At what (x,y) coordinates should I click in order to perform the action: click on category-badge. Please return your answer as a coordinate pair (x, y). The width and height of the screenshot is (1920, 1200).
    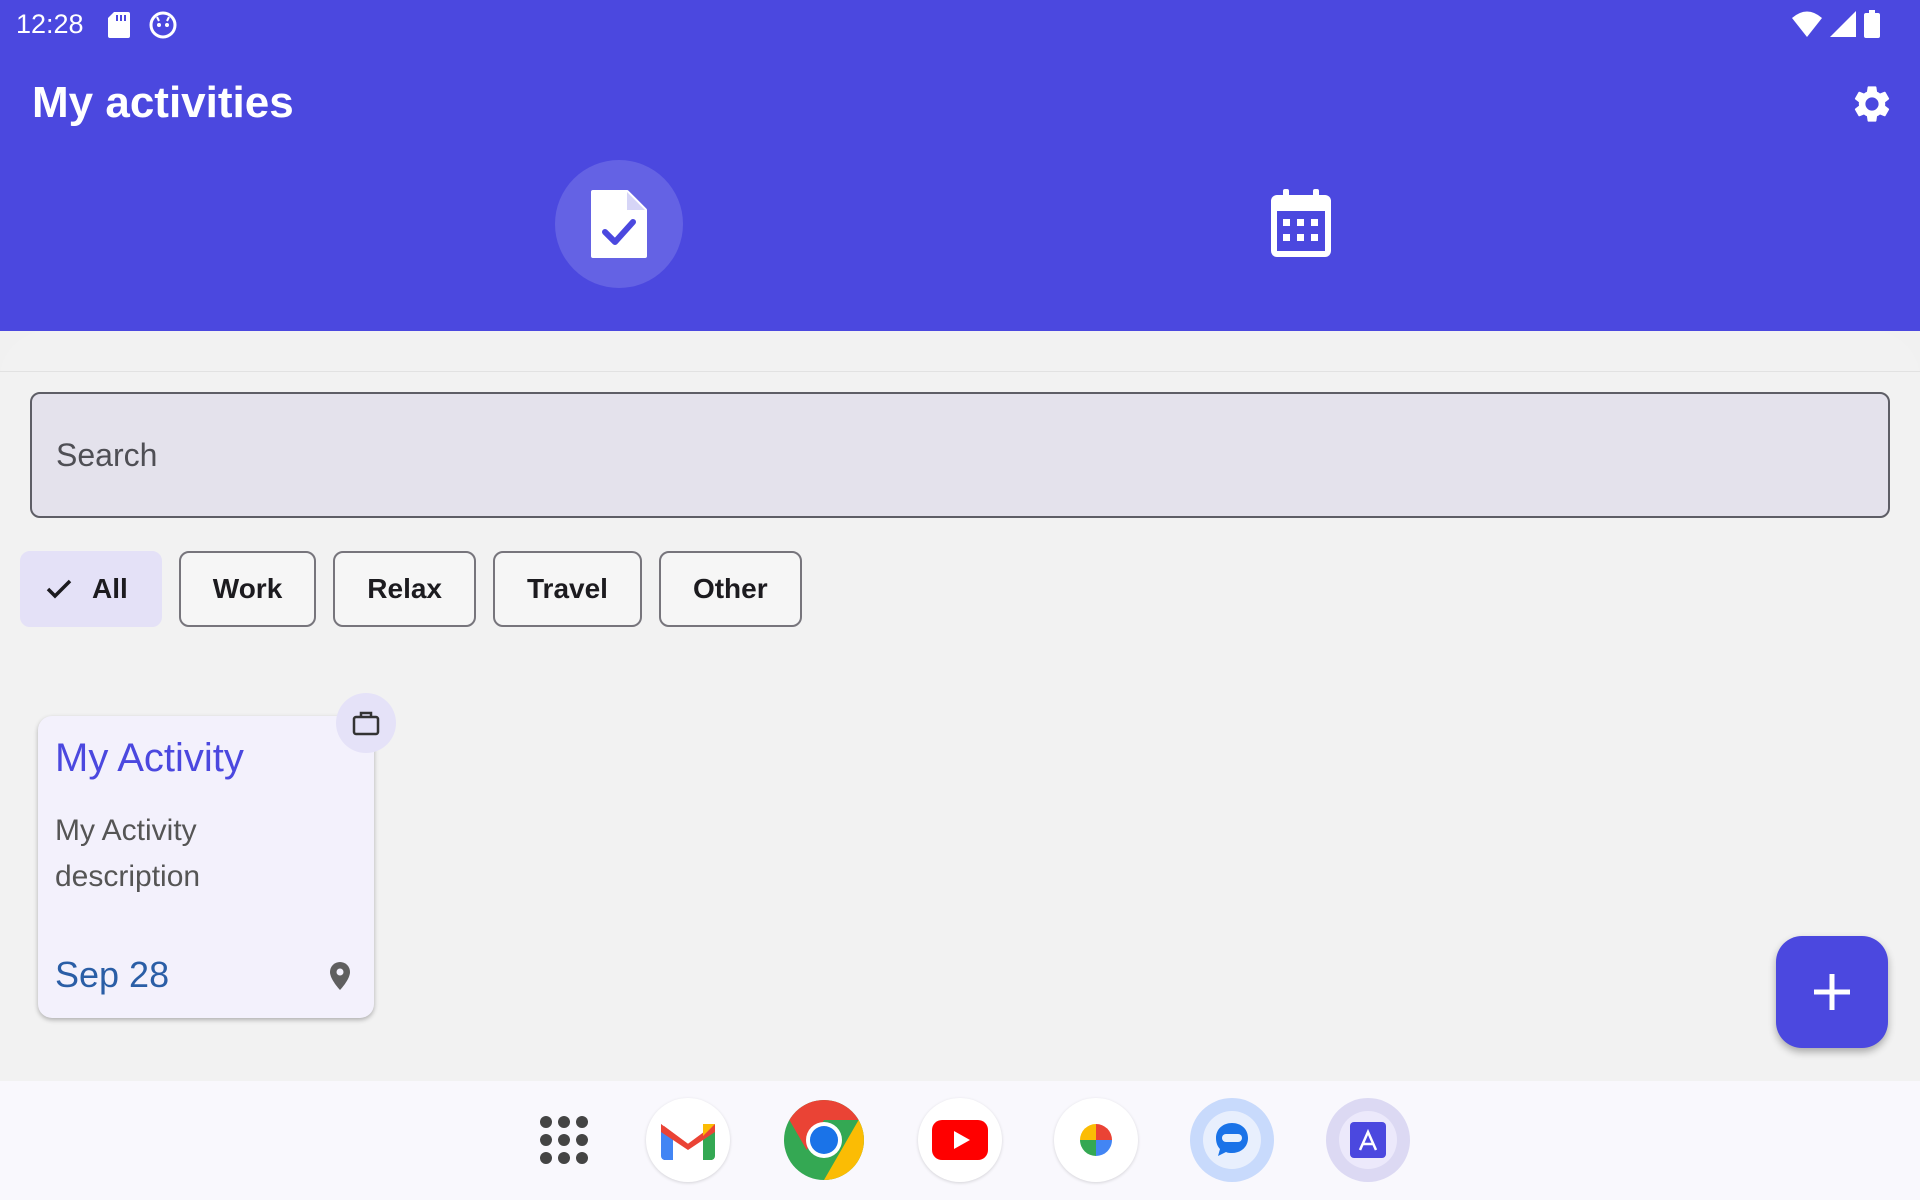
    Looking at the image, I should click on (366, 723).